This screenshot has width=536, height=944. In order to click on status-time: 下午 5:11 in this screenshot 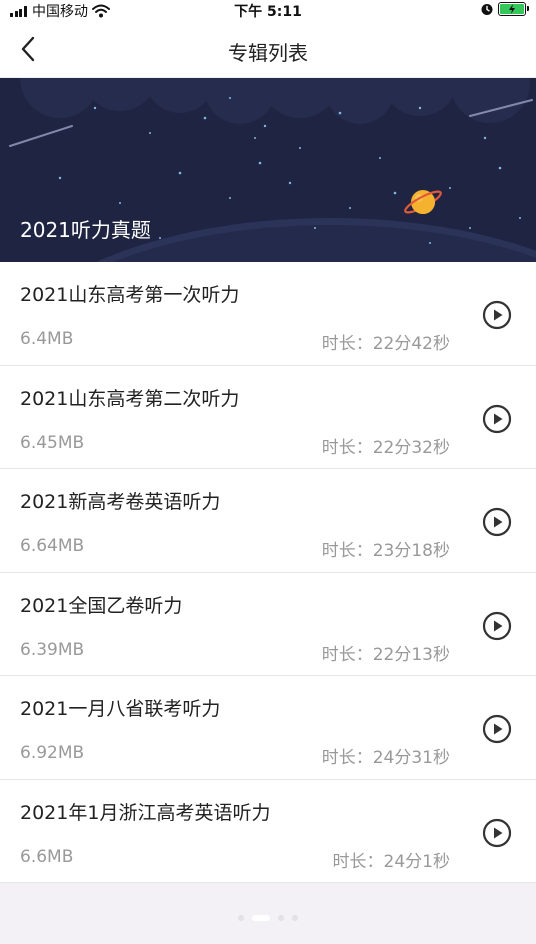, I will do `click(268, 12)`.